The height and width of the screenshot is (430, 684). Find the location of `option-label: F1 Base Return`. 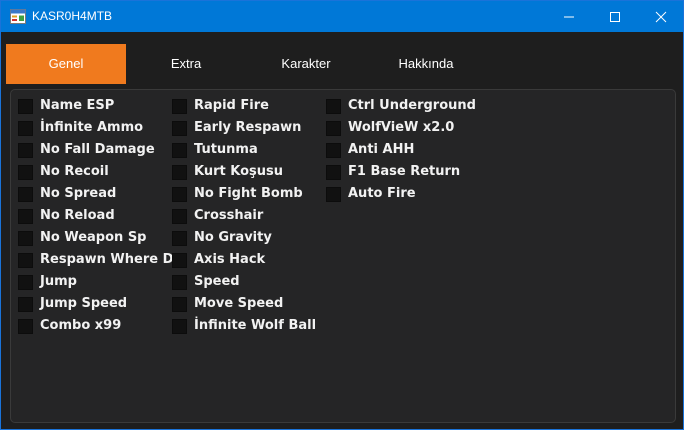

option-label: F1 Base Return is located at coordinates (404, 171).